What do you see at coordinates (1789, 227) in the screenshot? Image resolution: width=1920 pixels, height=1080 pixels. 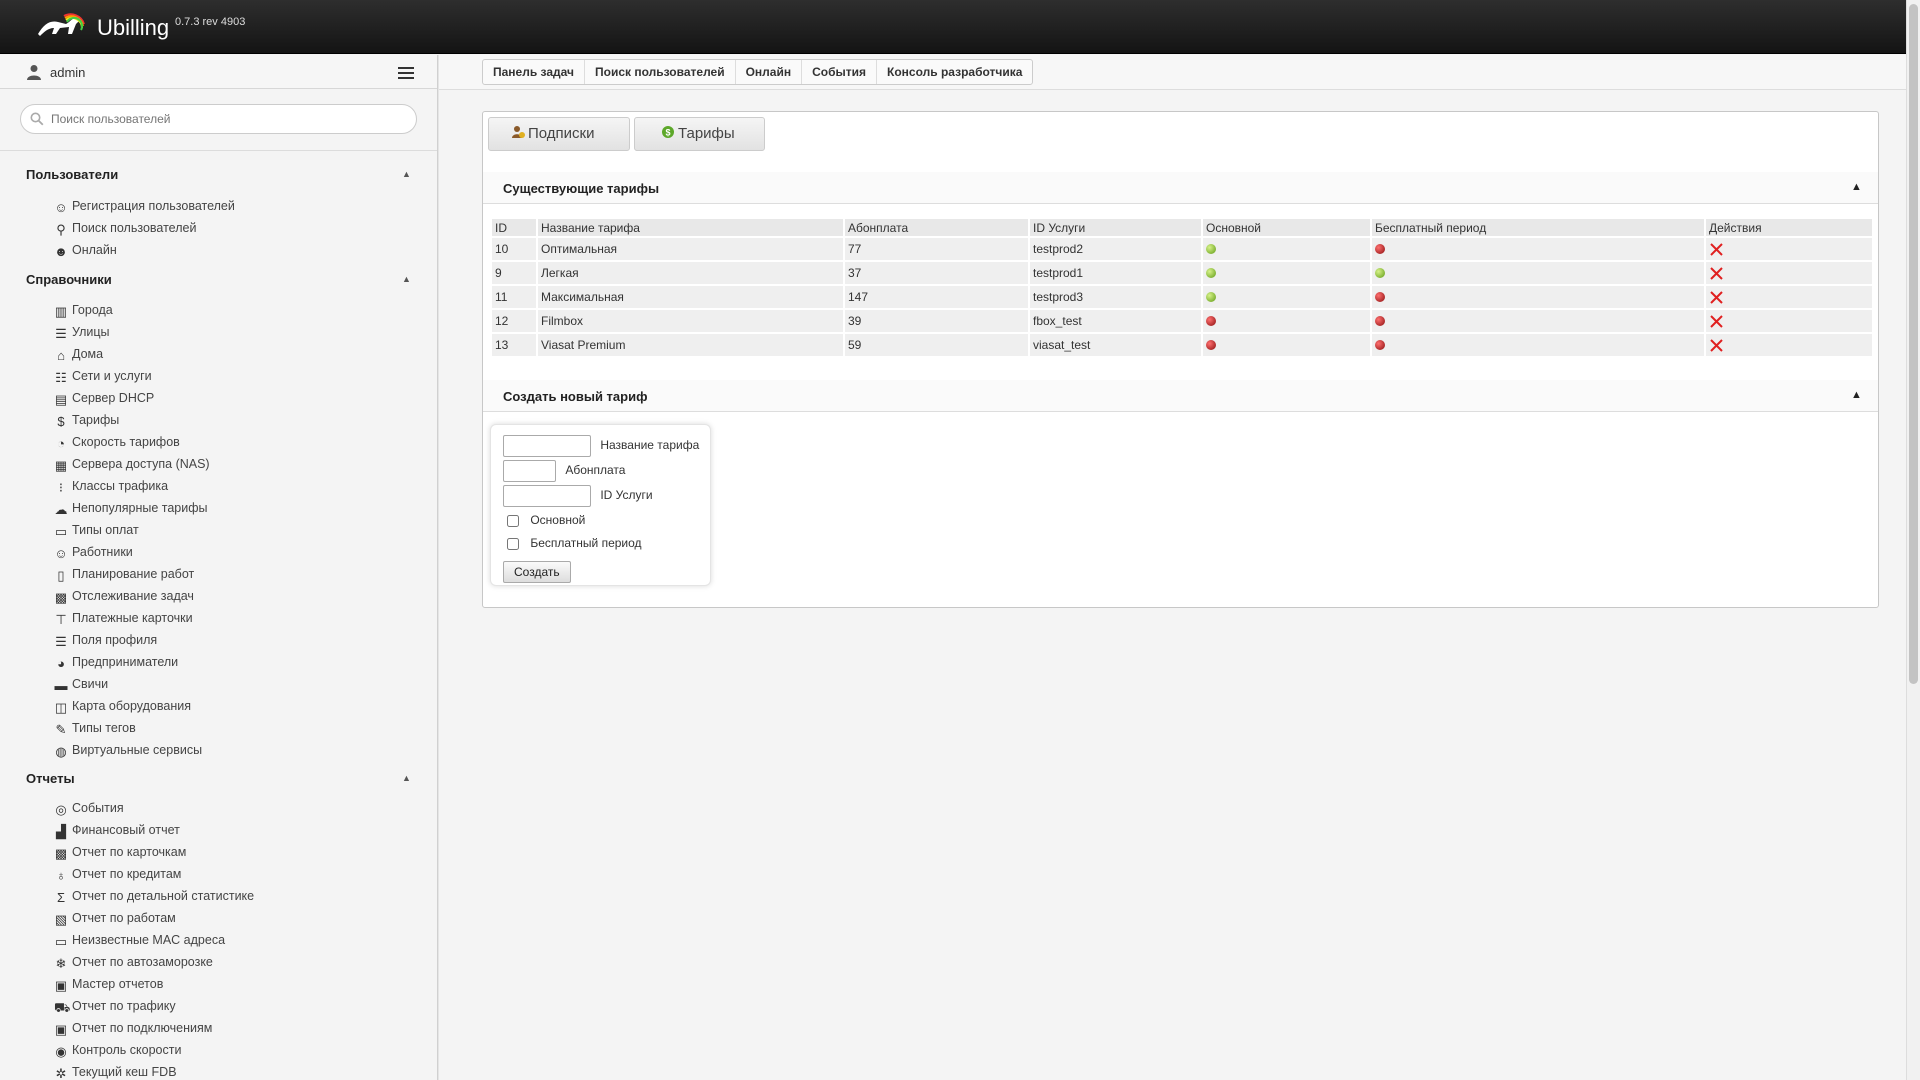 I see `column-header-actions: Действия` at bounding box center [1789, 227].